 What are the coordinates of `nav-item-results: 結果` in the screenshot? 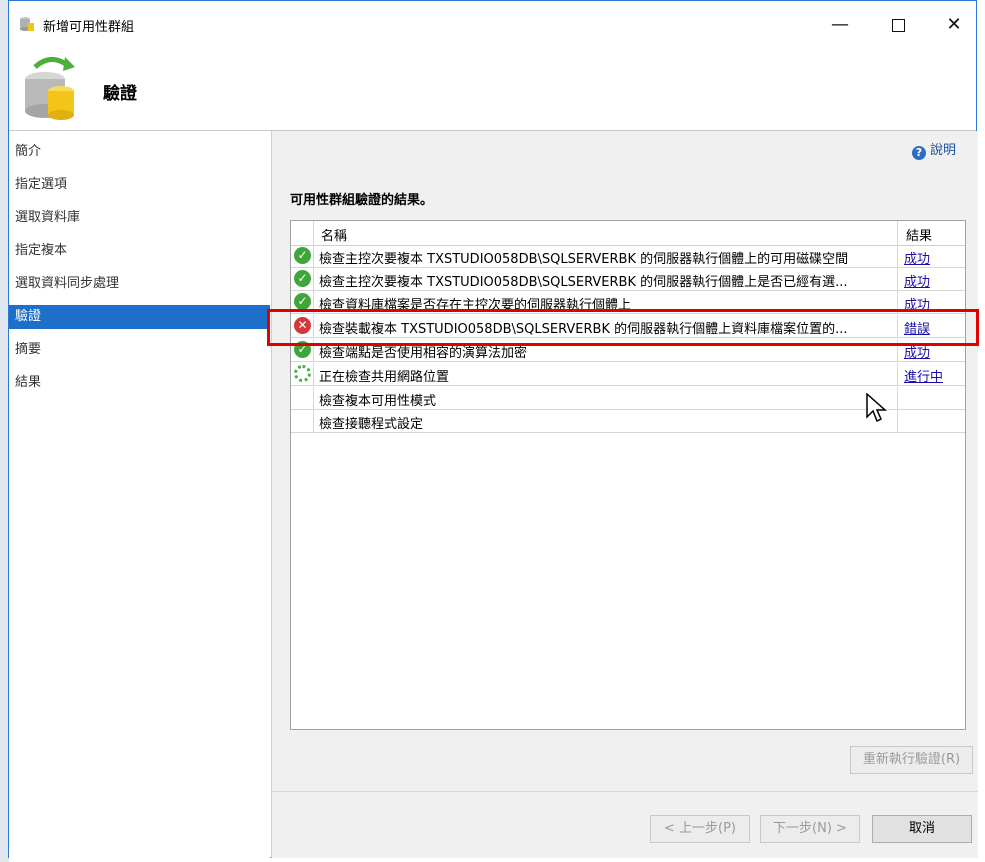 It's located at (139, 383).